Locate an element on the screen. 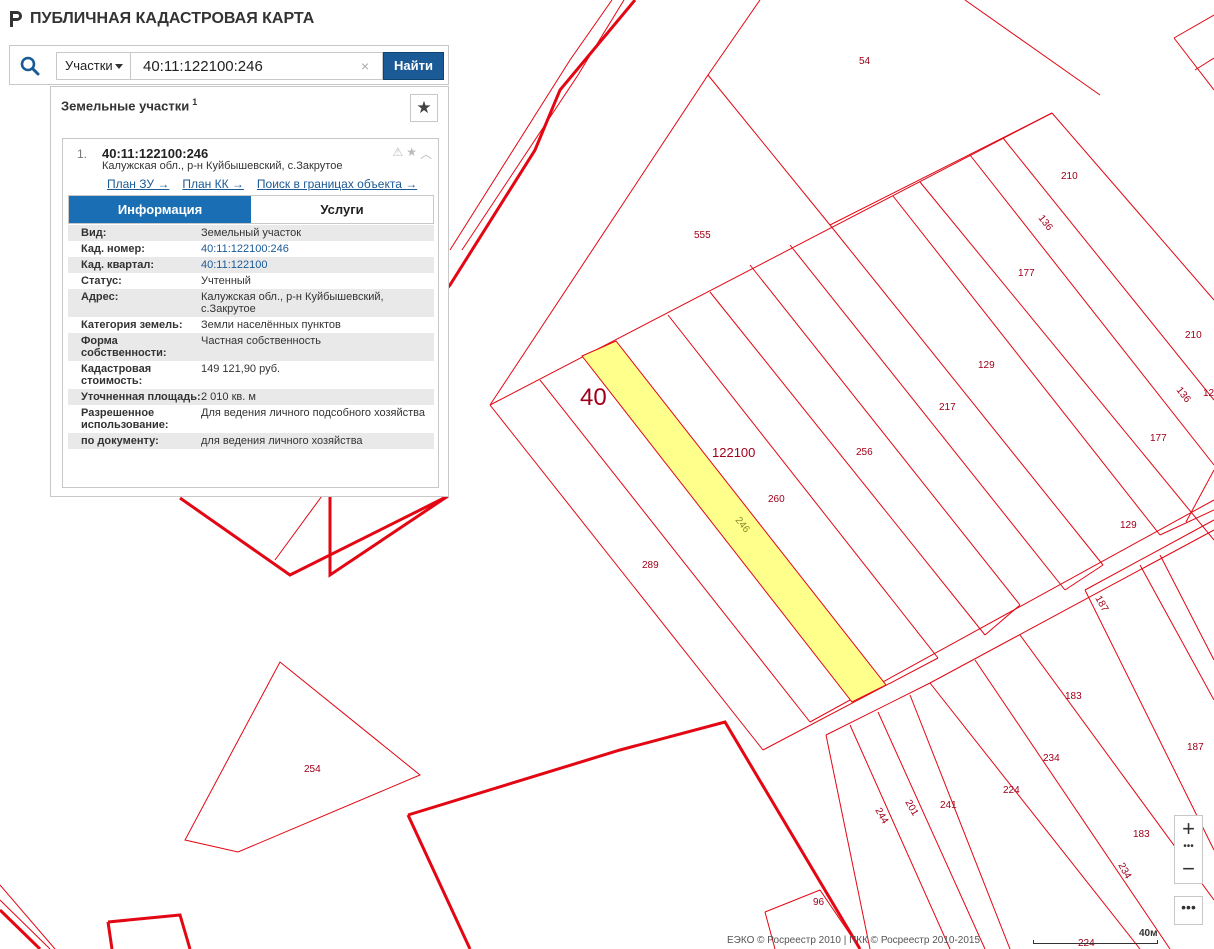  find-button: Найти is located at coordinates (413, 66).